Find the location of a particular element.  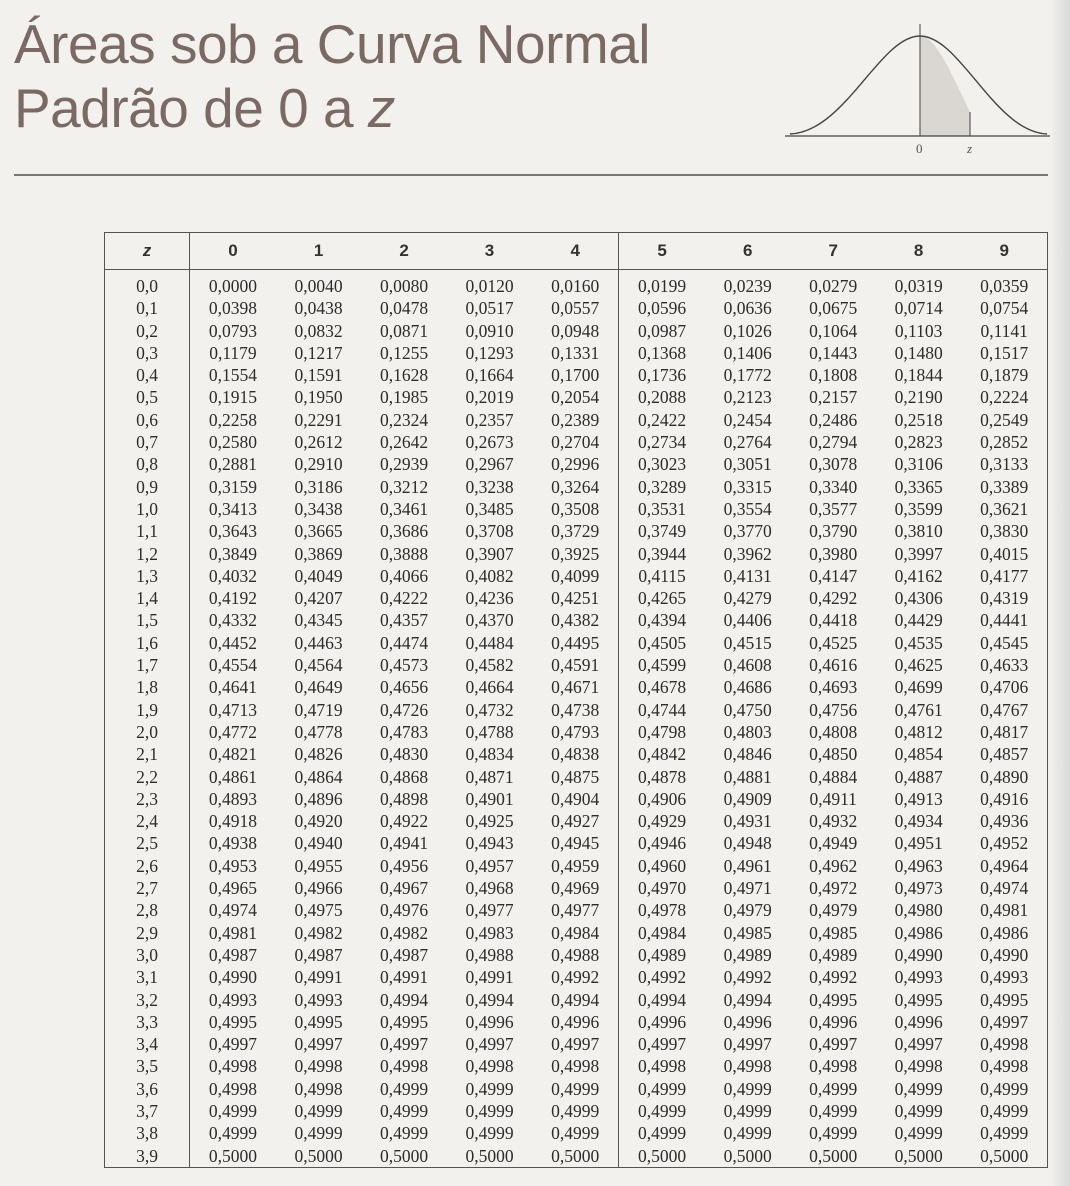

area-cell: 0,4887 is located at coordinates (918, 776).